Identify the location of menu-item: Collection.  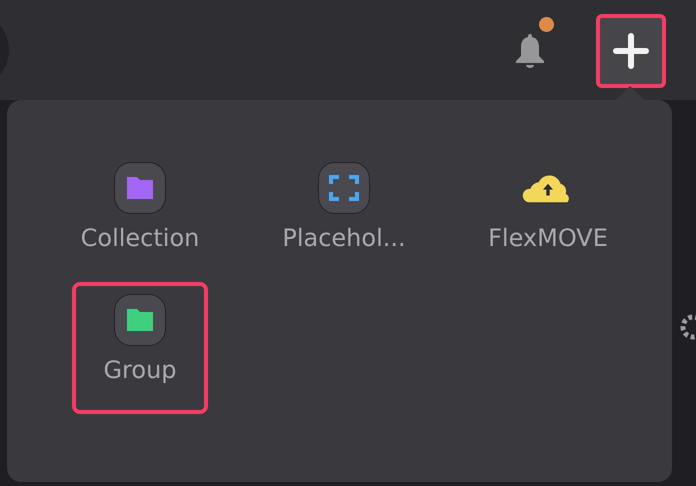
(140, 216).